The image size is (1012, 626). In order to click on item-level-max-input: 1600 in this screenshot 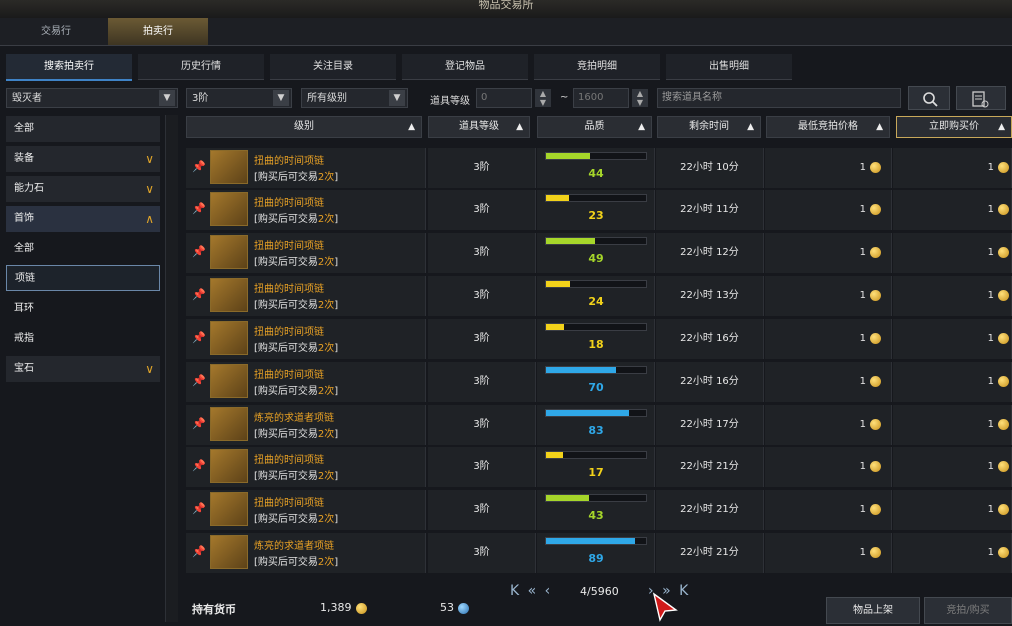, I will do `click(601, 98)`.